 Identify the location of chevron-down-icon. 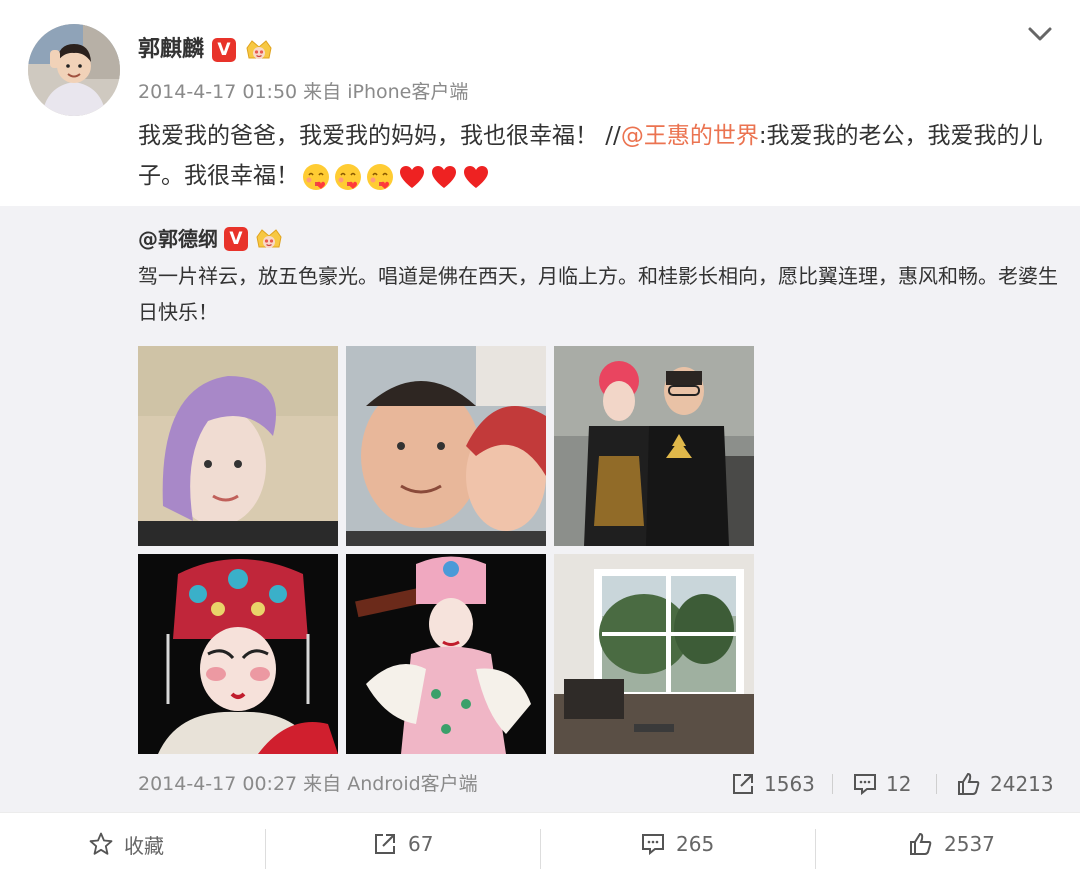
(1040, 34).